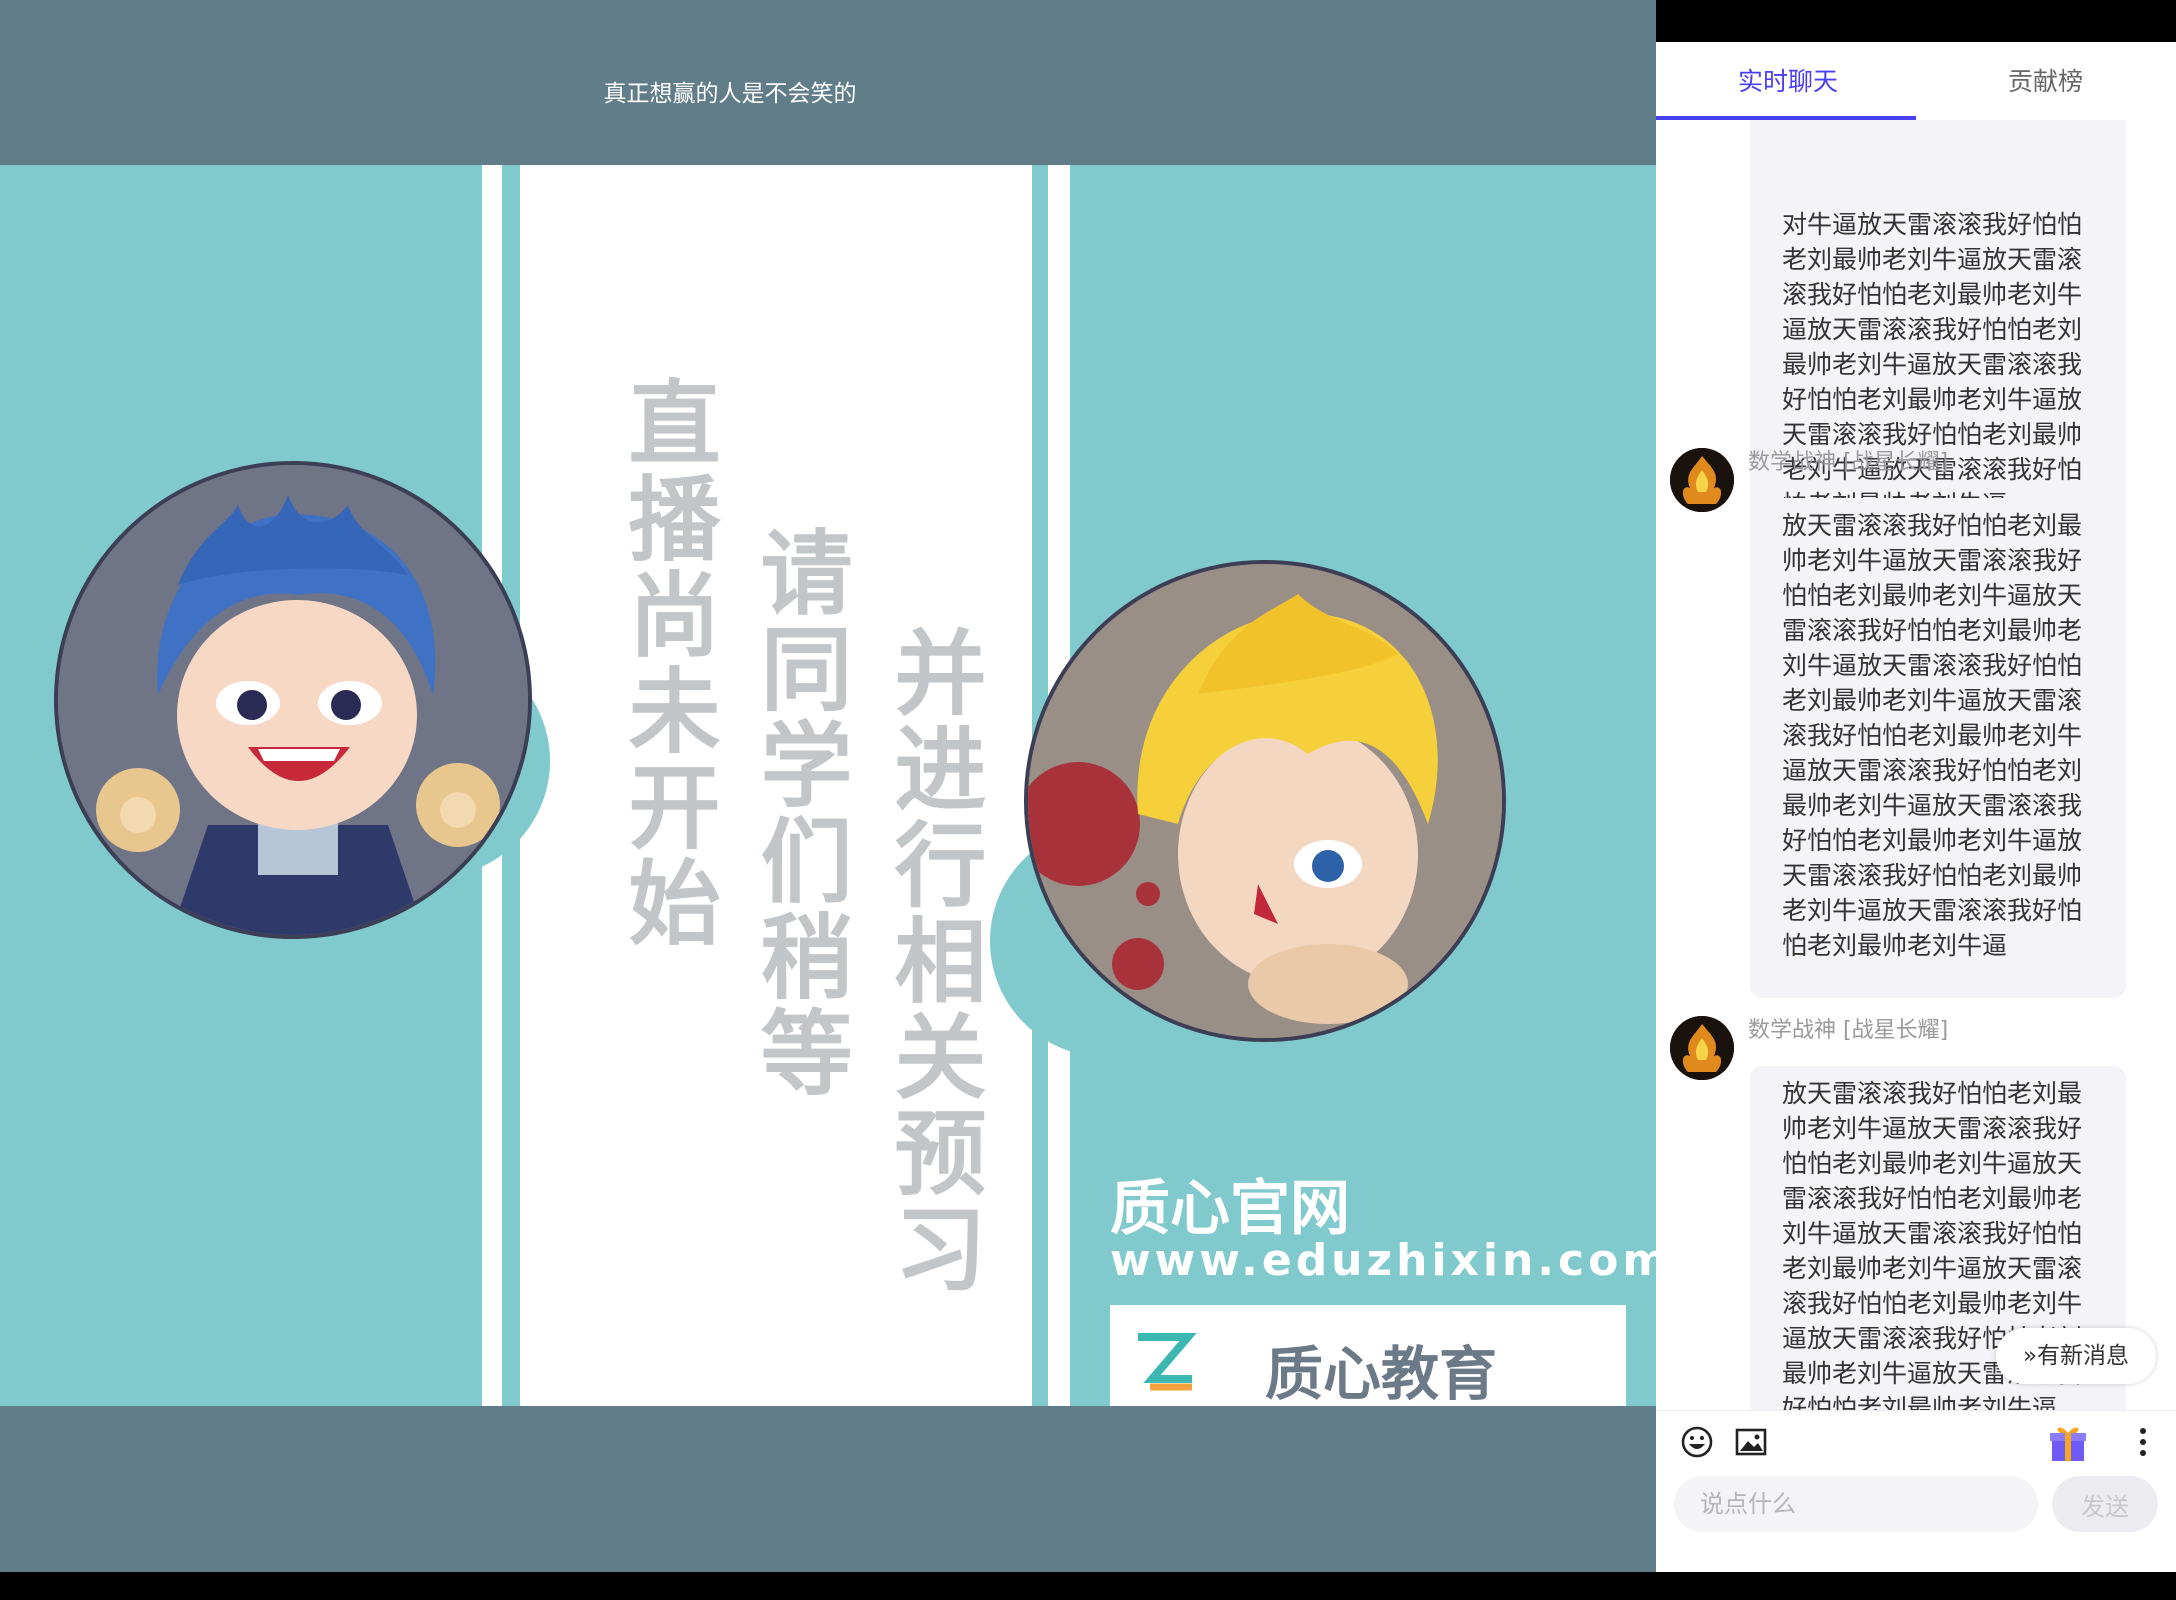  What do you see at coordinates (2068, 1443) in the screenshot?
I see `gift-icon` at bounding box center [2068, 1443].